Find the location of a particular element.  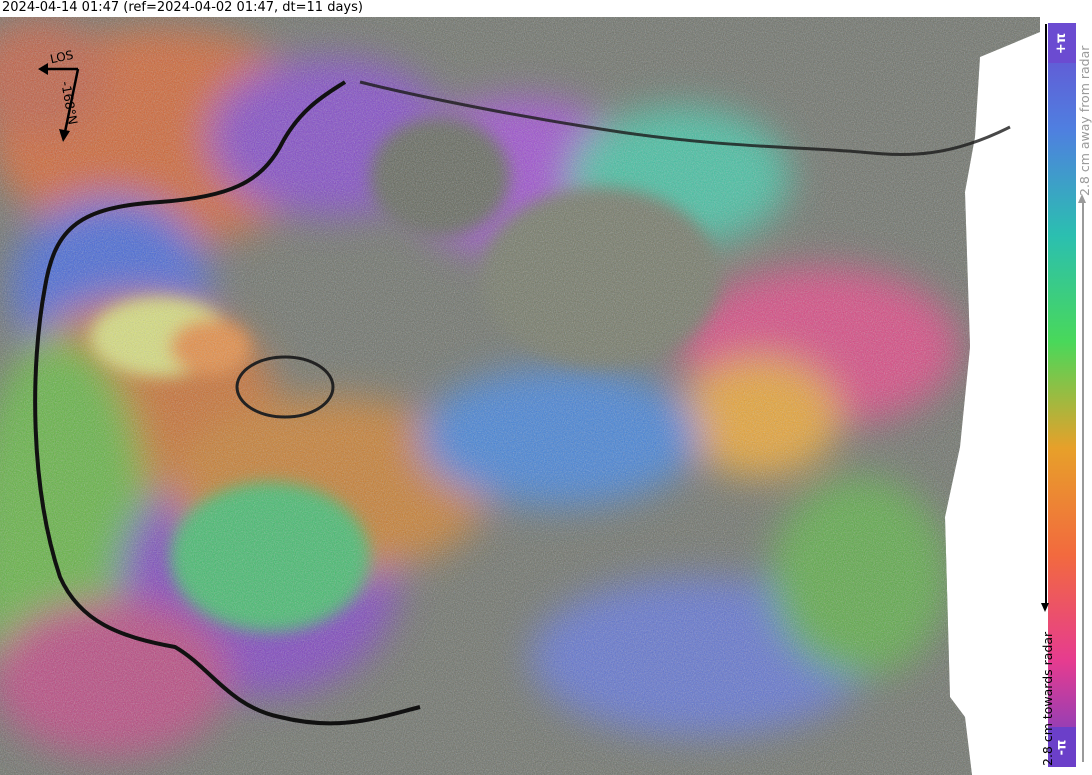

colorbar-top-cap: +π is located at coordinates (1062, 43).